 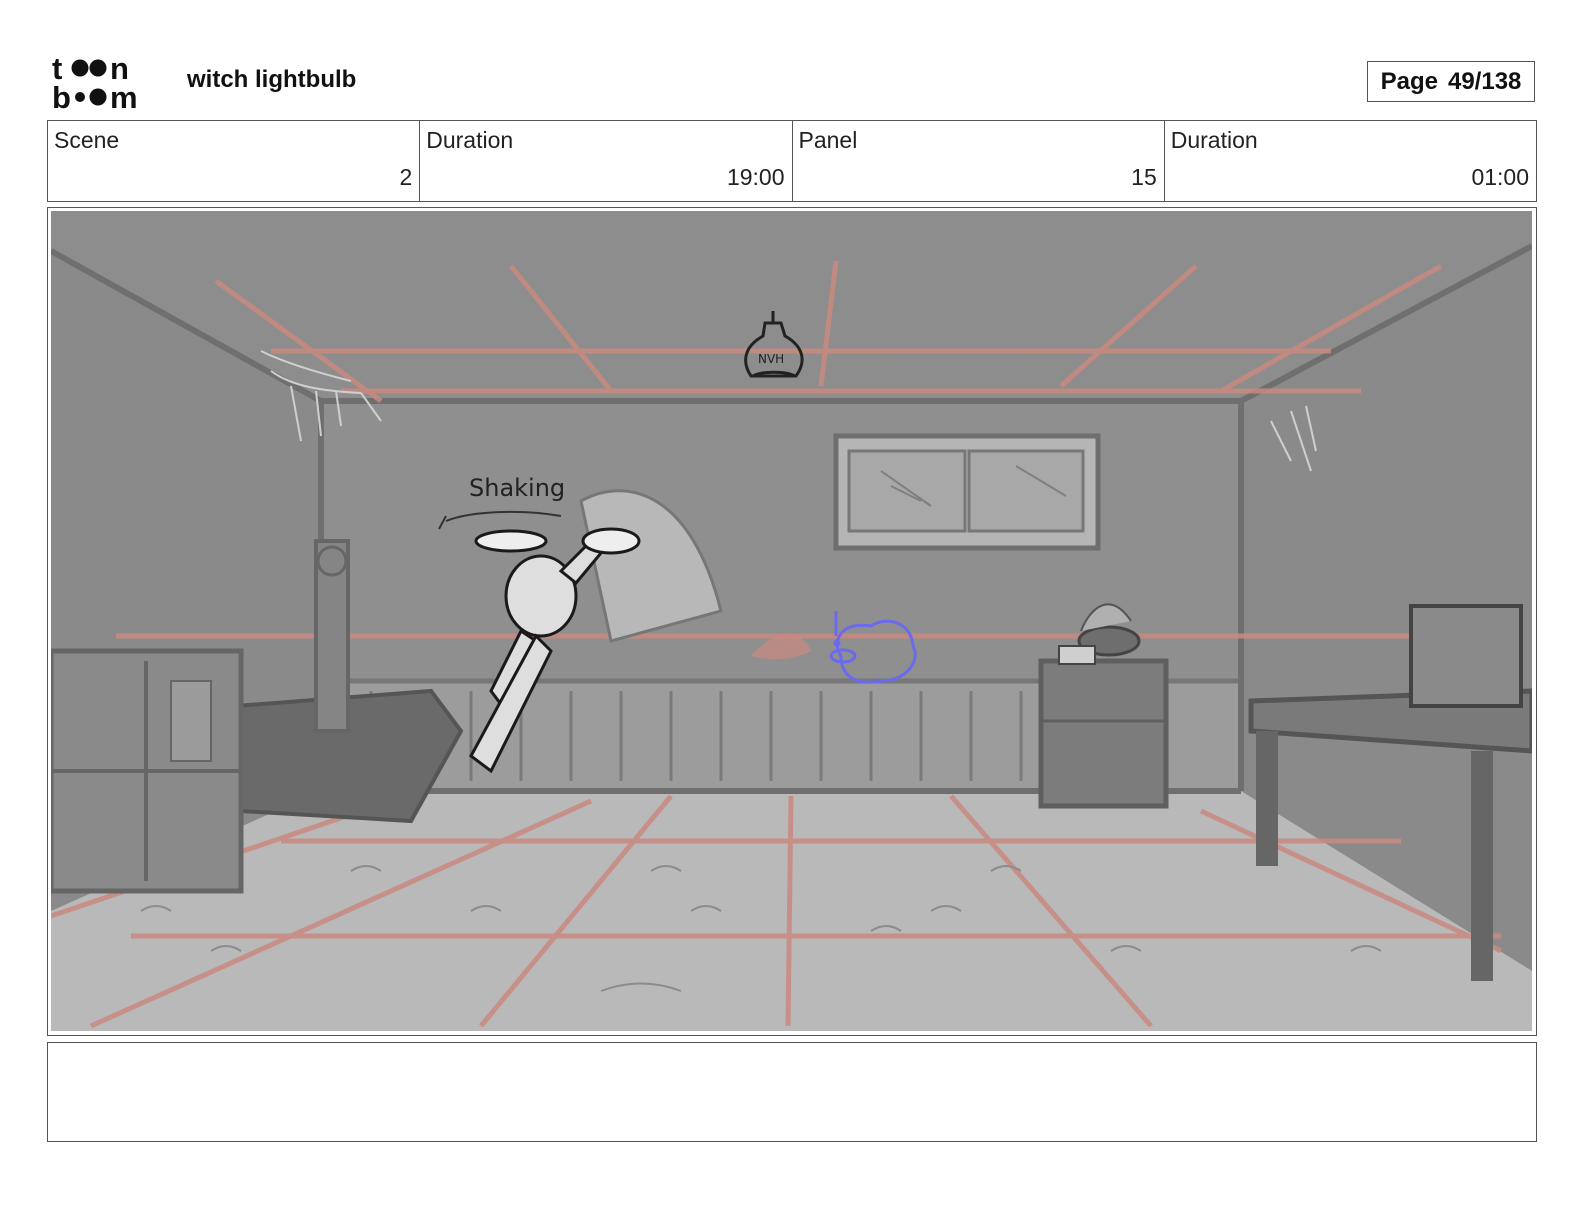 What do you see at coordinates (1350, 161) in the screenshot?
I see `panel-duration-cell: Duration 01:00` at bounding box center [1350, 161].